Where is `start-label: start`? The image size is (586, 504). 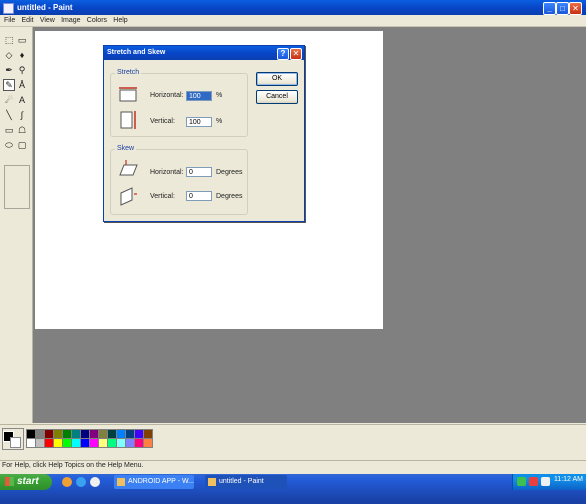
start-label: start is located at coordinates (28, 481).